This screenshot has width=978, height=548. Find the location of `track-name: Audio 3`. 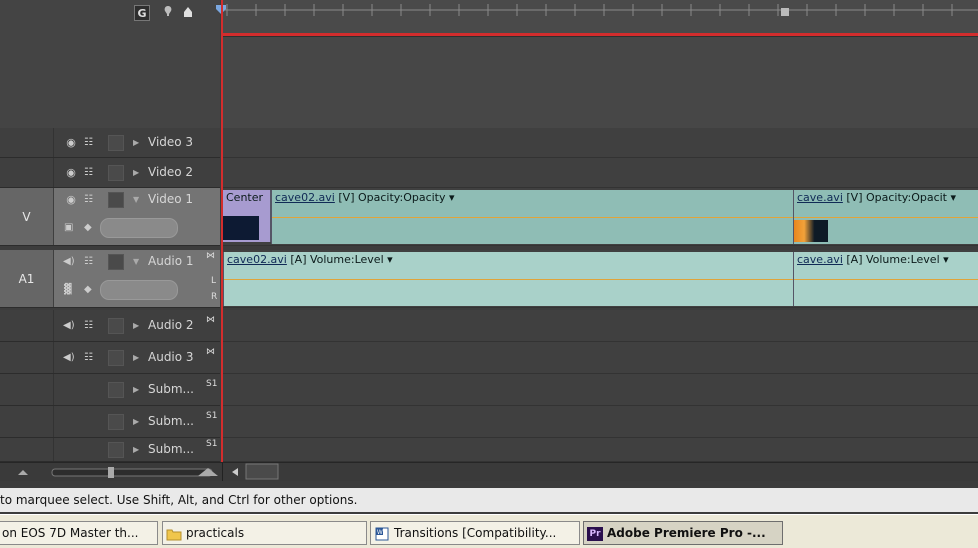

track-name: Audio 3 is located at coordinates (171, 357).